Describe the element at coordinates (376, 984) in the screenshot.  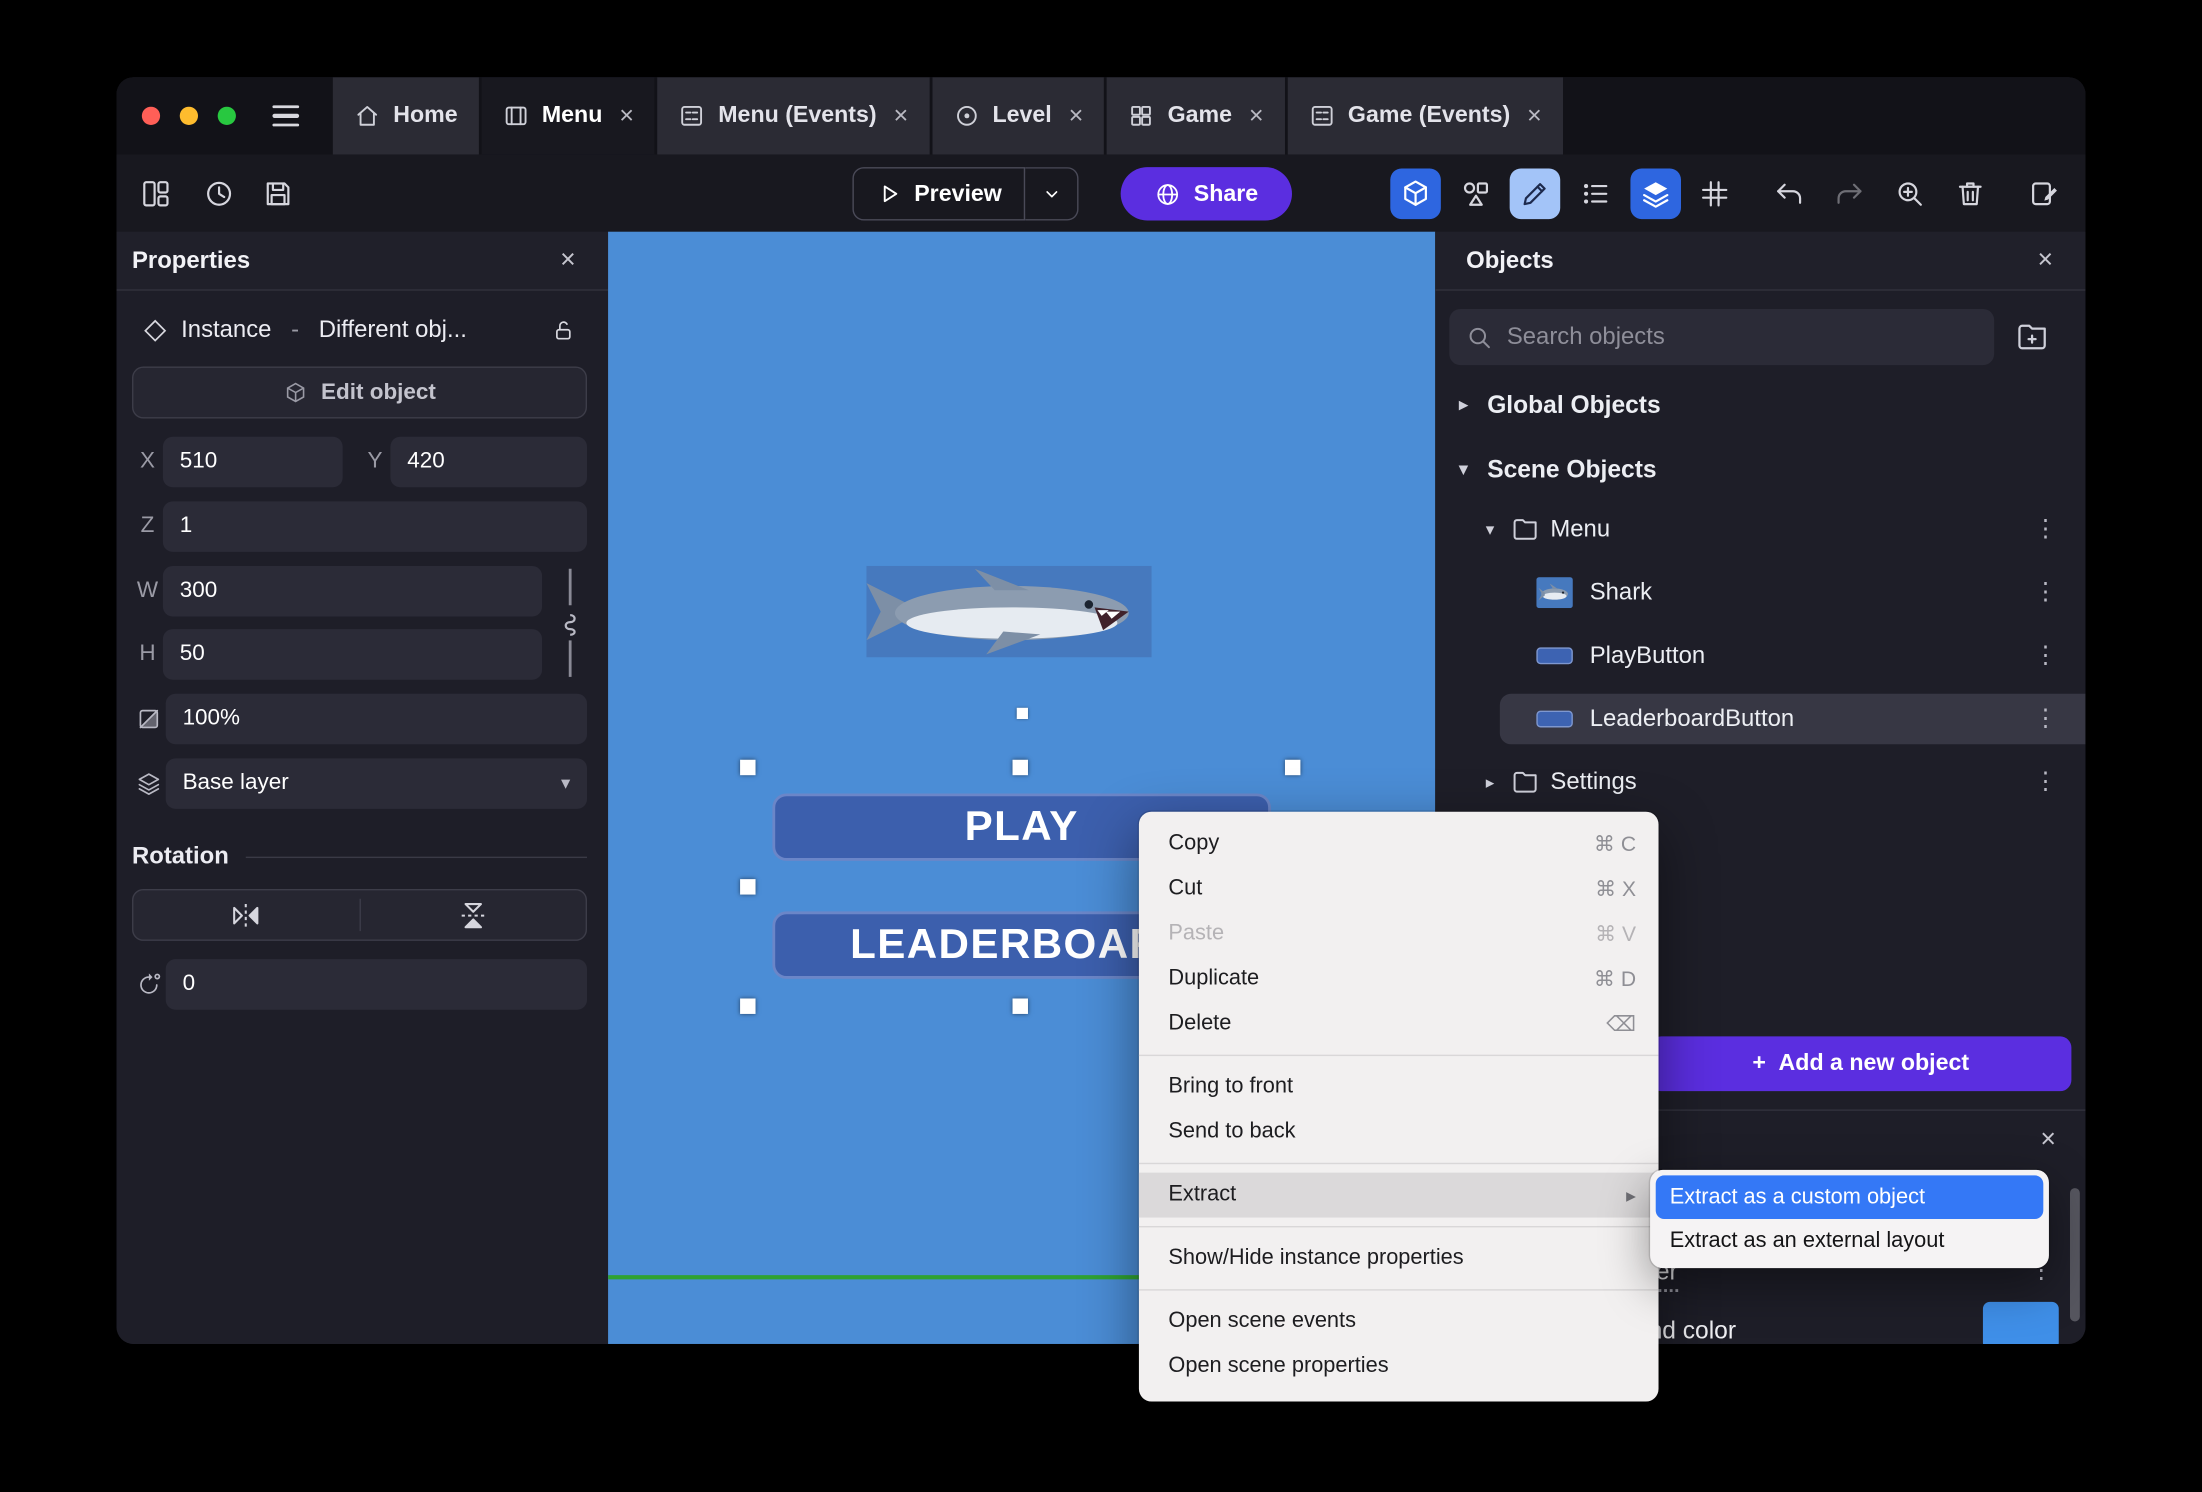
I see `rotation-input` at that location.